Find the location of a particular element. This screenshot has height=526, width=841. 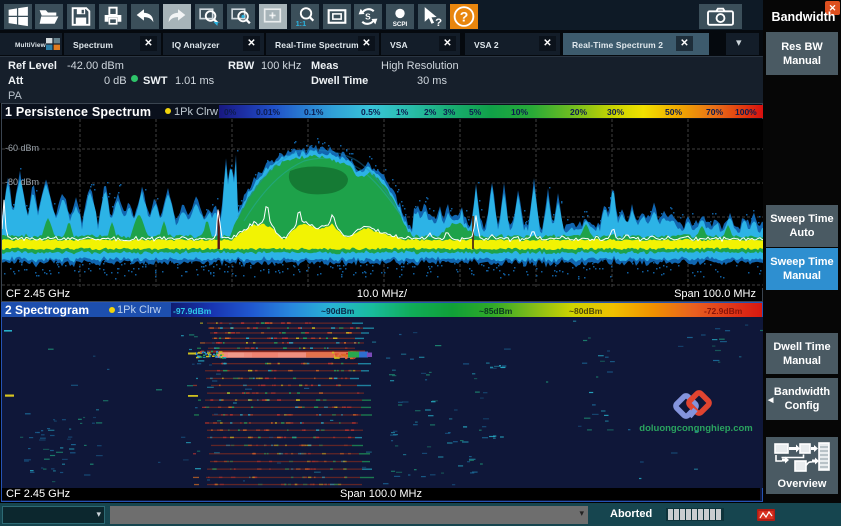

svg-text: 1:1 is located at coordinates (300, 22).